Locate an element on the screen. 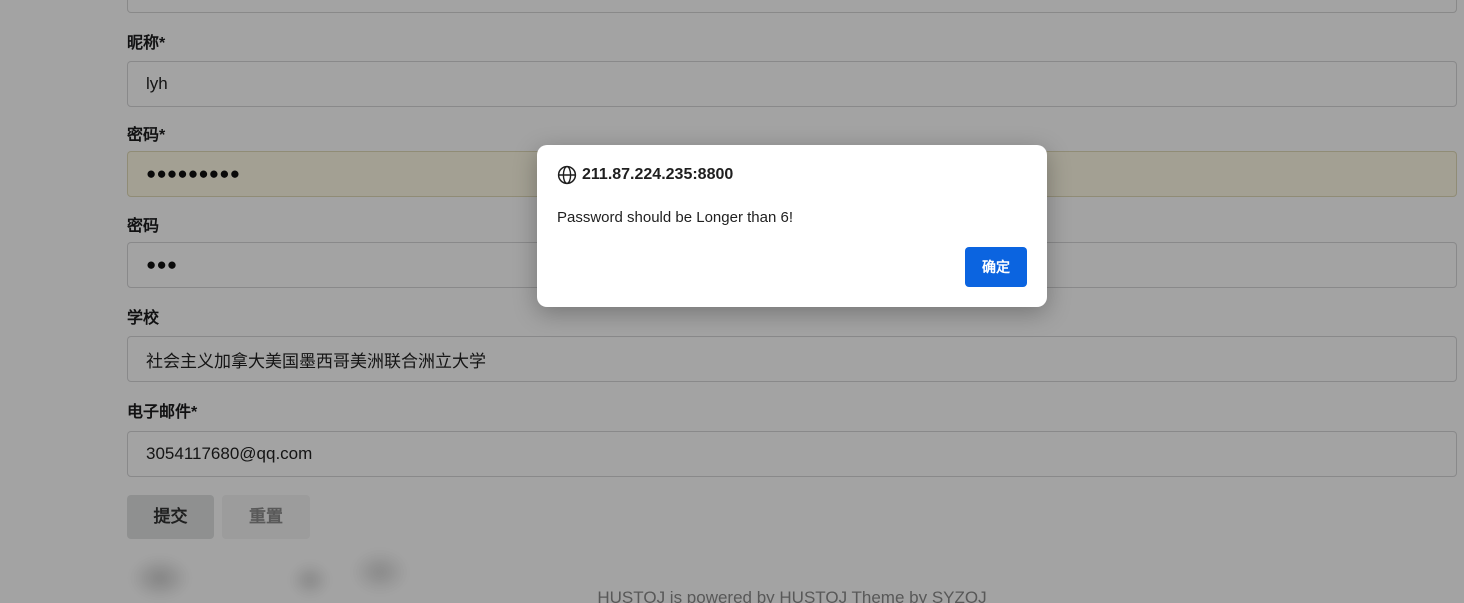 This screenshot has height=603, width=1464. dialog-ok-button: 确定 is located at coordinates (996, 267).